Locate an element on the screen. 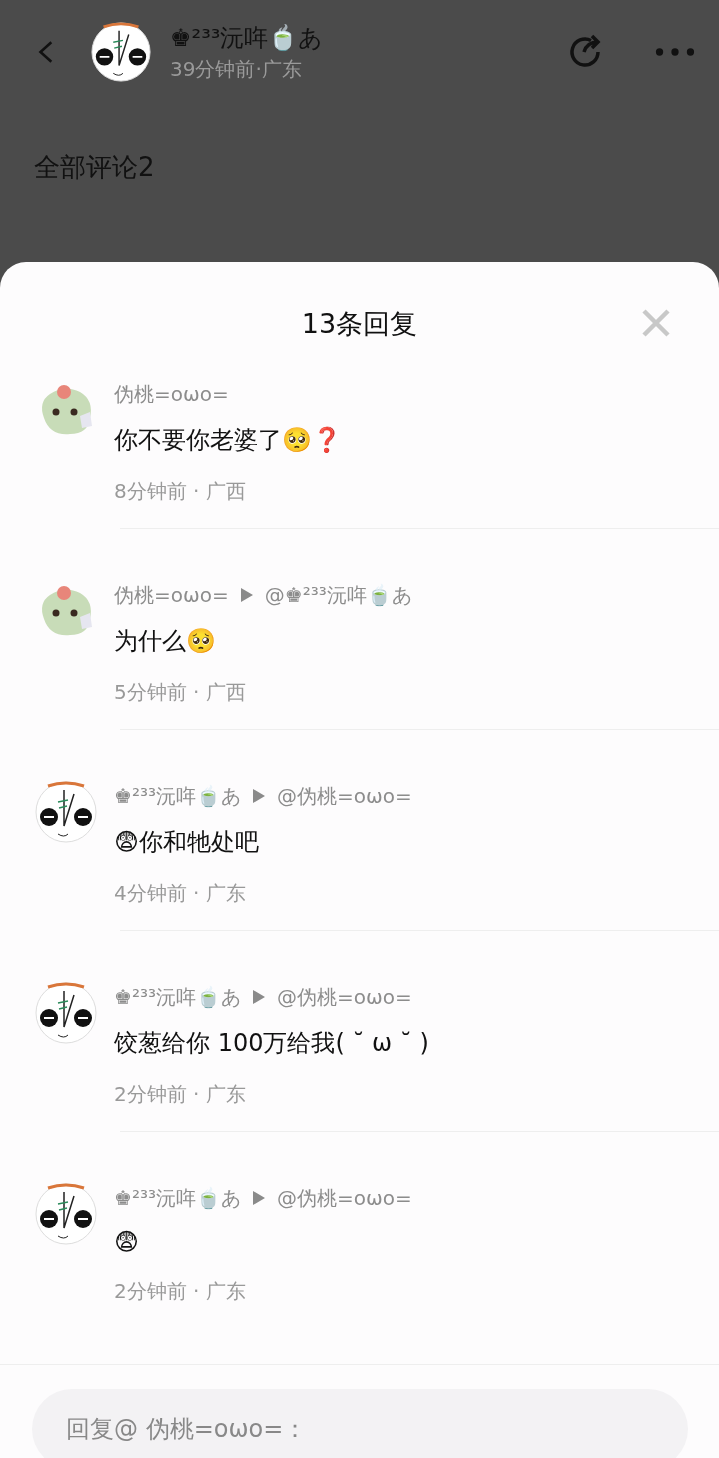 This screenshot has width=719, height=1458. reply-time-location: 4分钟前 · 广东 is located at coordinates (180, 893).